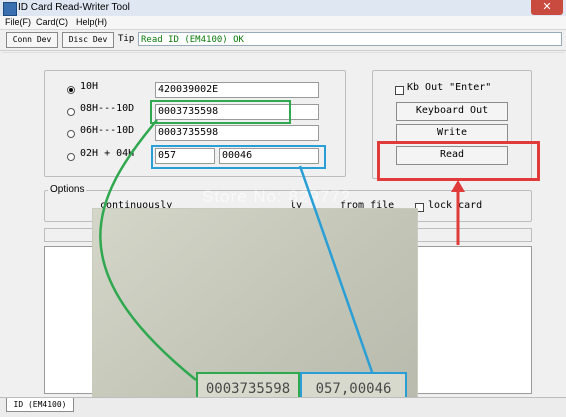 Image resolution: width=566 pixels, height=417 pixels. What do you see at coordinates (458, 186) in the screenshot?
I see `red-arrow-head` at bounding box center [458, 186].